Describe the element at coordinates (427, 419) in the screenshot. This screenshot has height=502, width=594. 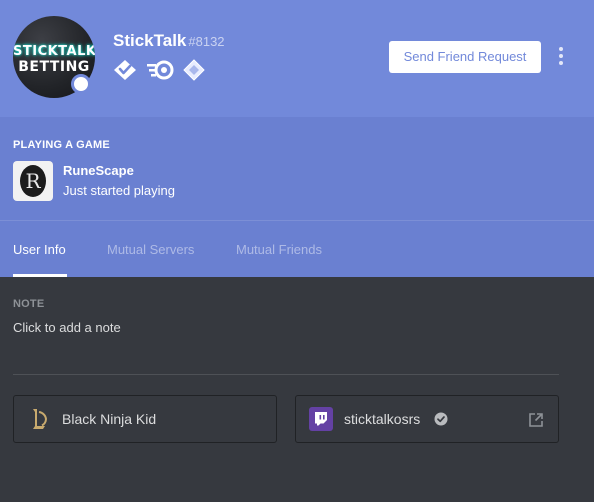
I see `connection-twitch: sticktalkosrs` at that location.